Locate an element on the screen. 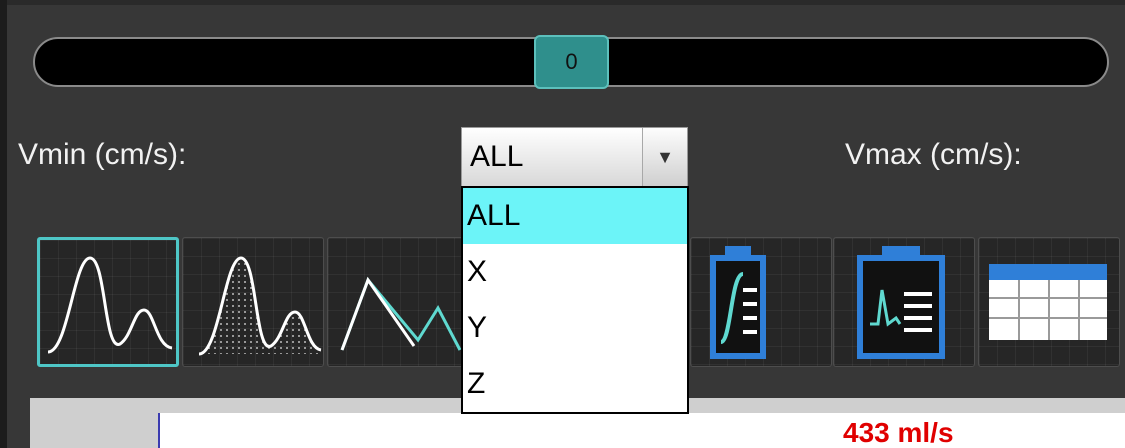  report-integral-icon is located at coordinates (738, 302).